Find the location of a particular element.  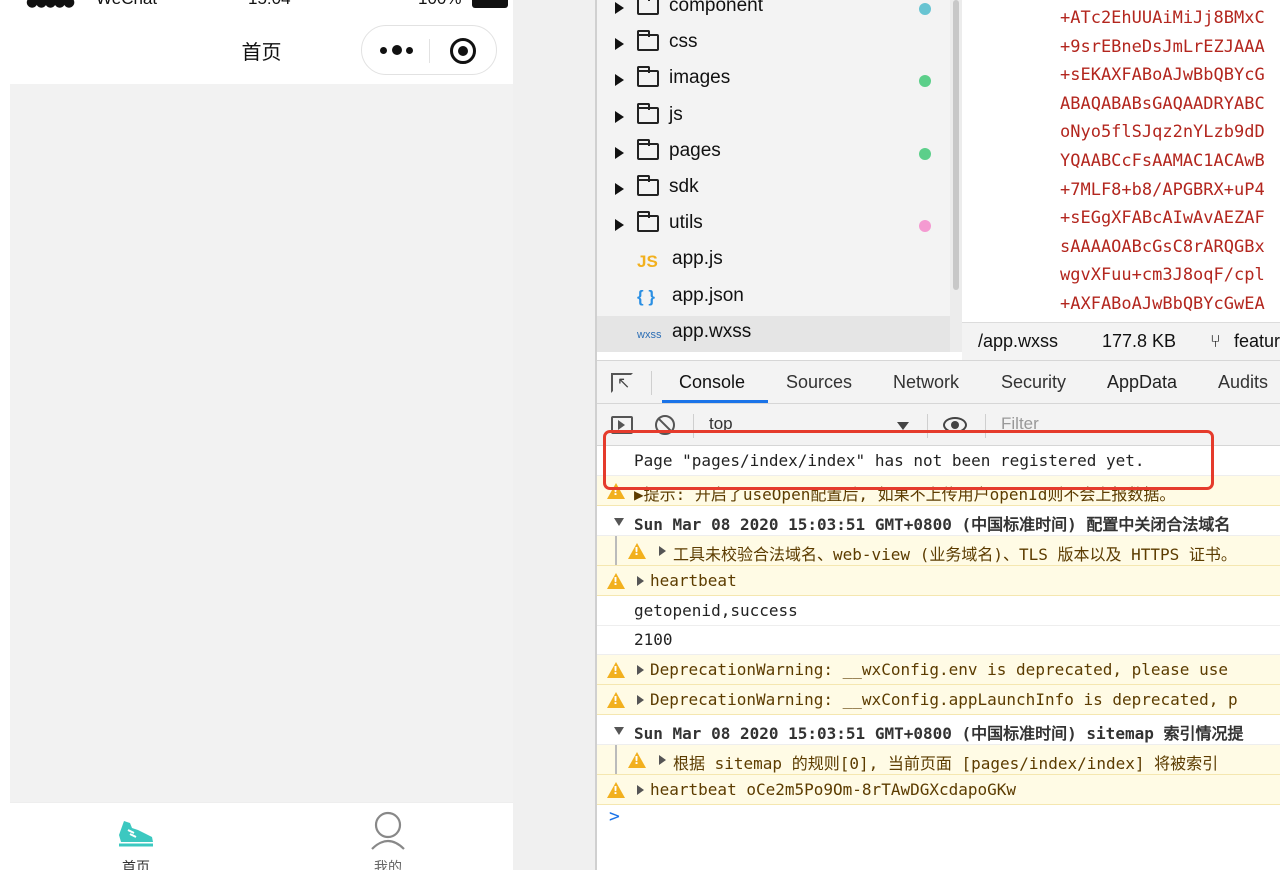

code-line: ABAQABABsGAQAADRYABC is located at coordinates (1162, 103).